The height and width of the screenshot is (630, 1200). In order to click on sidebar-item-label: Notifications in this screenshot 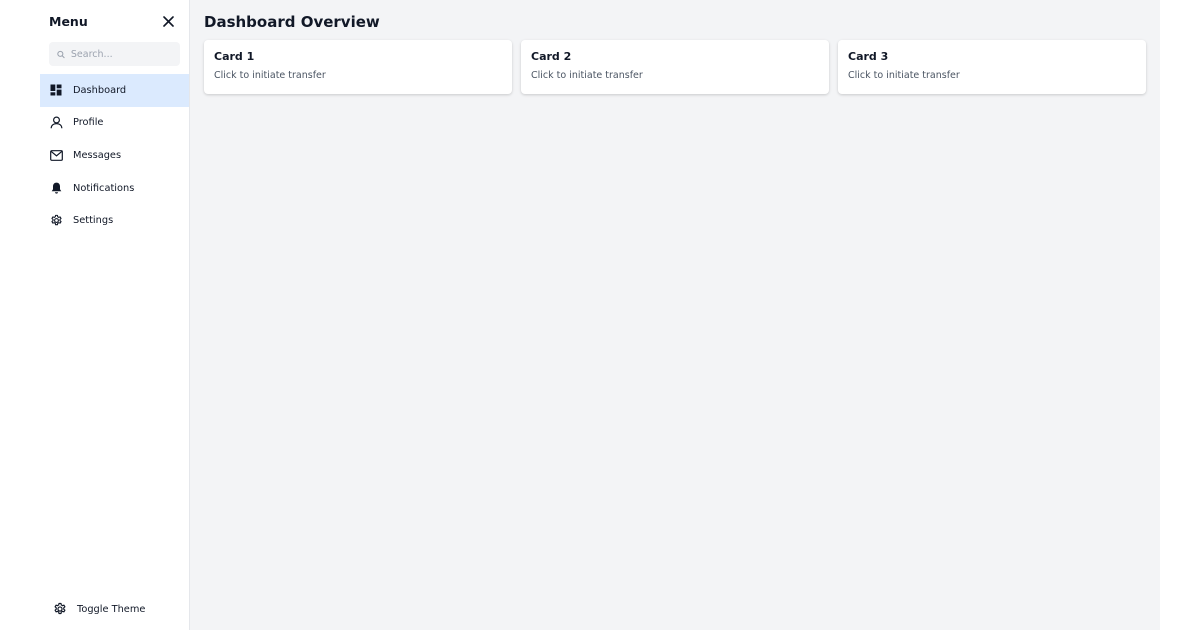, I will do `click(104, 188)`.